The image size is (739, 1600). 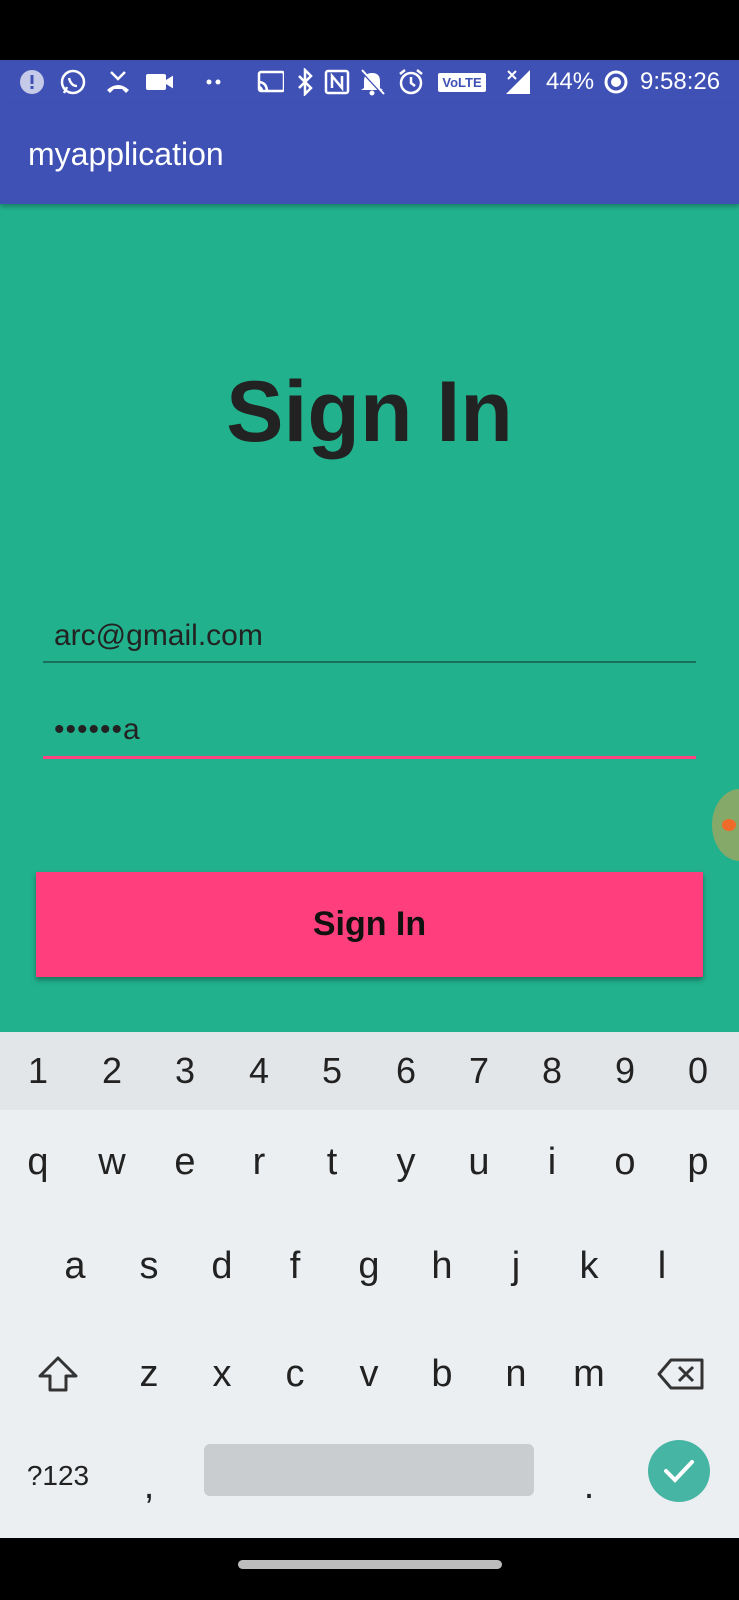 I want to click on key-4: 4, so click(x=259, y=1071).